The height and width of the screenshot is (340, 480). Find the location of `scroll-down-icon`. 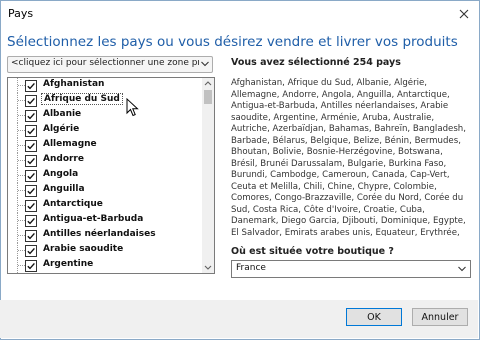

scroll-down-icon is located at coordinates (208, 268).